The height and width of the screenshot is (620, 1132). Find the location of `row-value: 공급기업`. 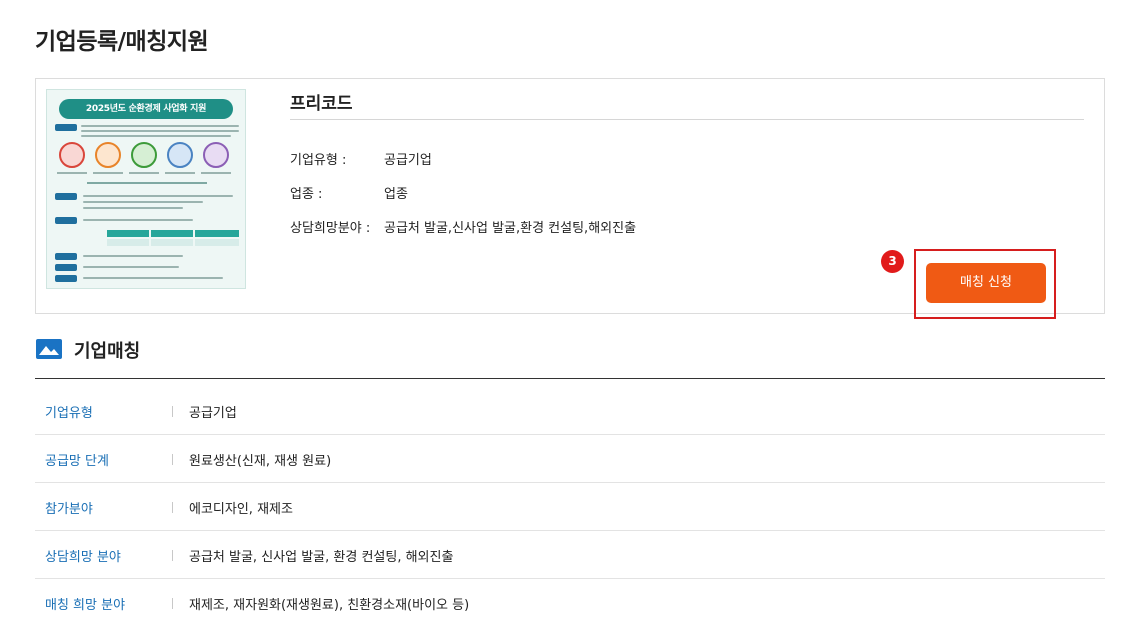

row-value: 공급기업 is located at coordinates (213, 413).